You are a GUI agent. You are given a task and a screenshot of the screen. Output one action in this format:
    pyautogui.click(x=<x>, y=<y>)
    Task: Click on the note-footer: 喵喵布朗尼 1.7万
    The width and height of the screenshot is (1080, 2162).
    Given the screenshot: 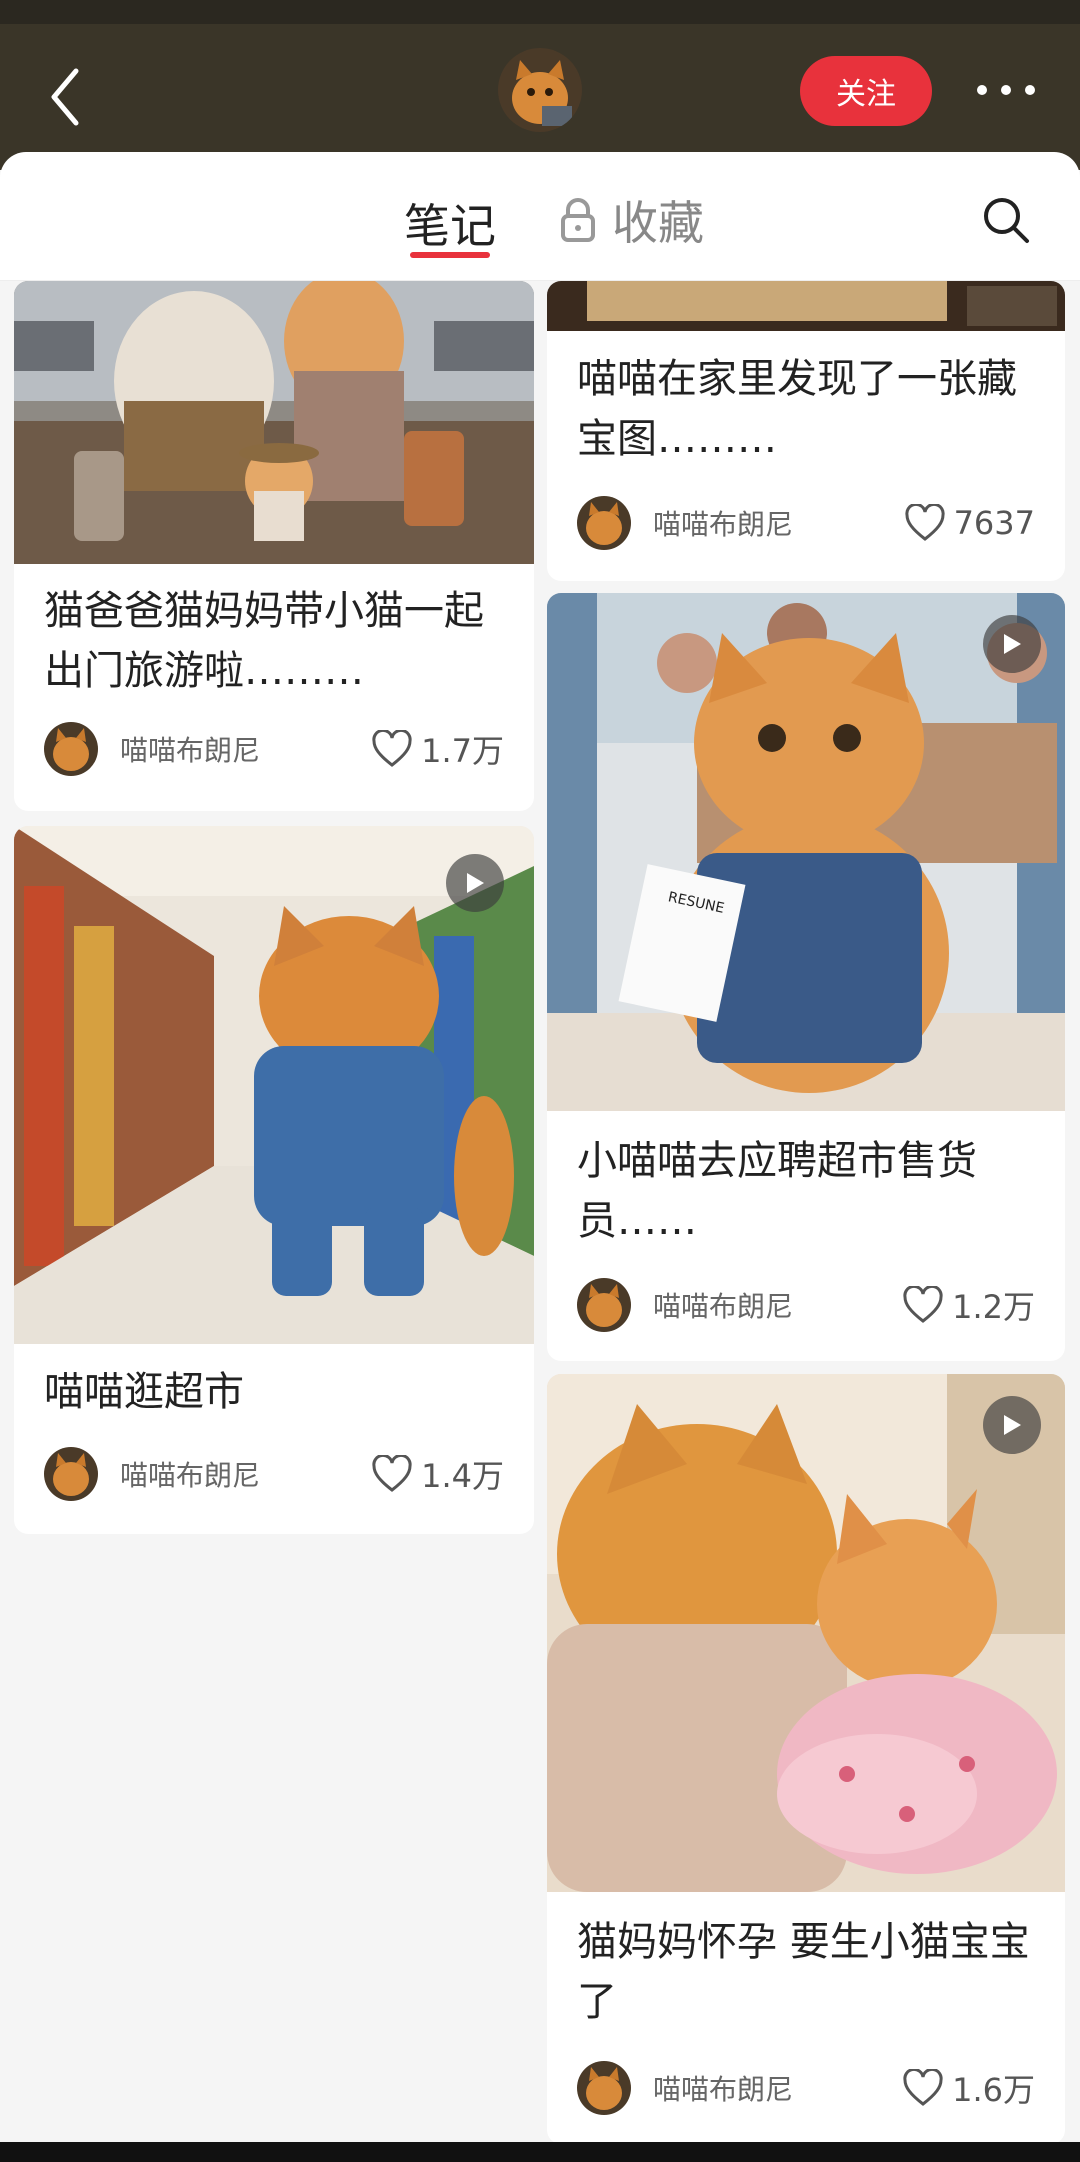 What is the action you would take?
    pyautogui.click(x=274, y=749)
    